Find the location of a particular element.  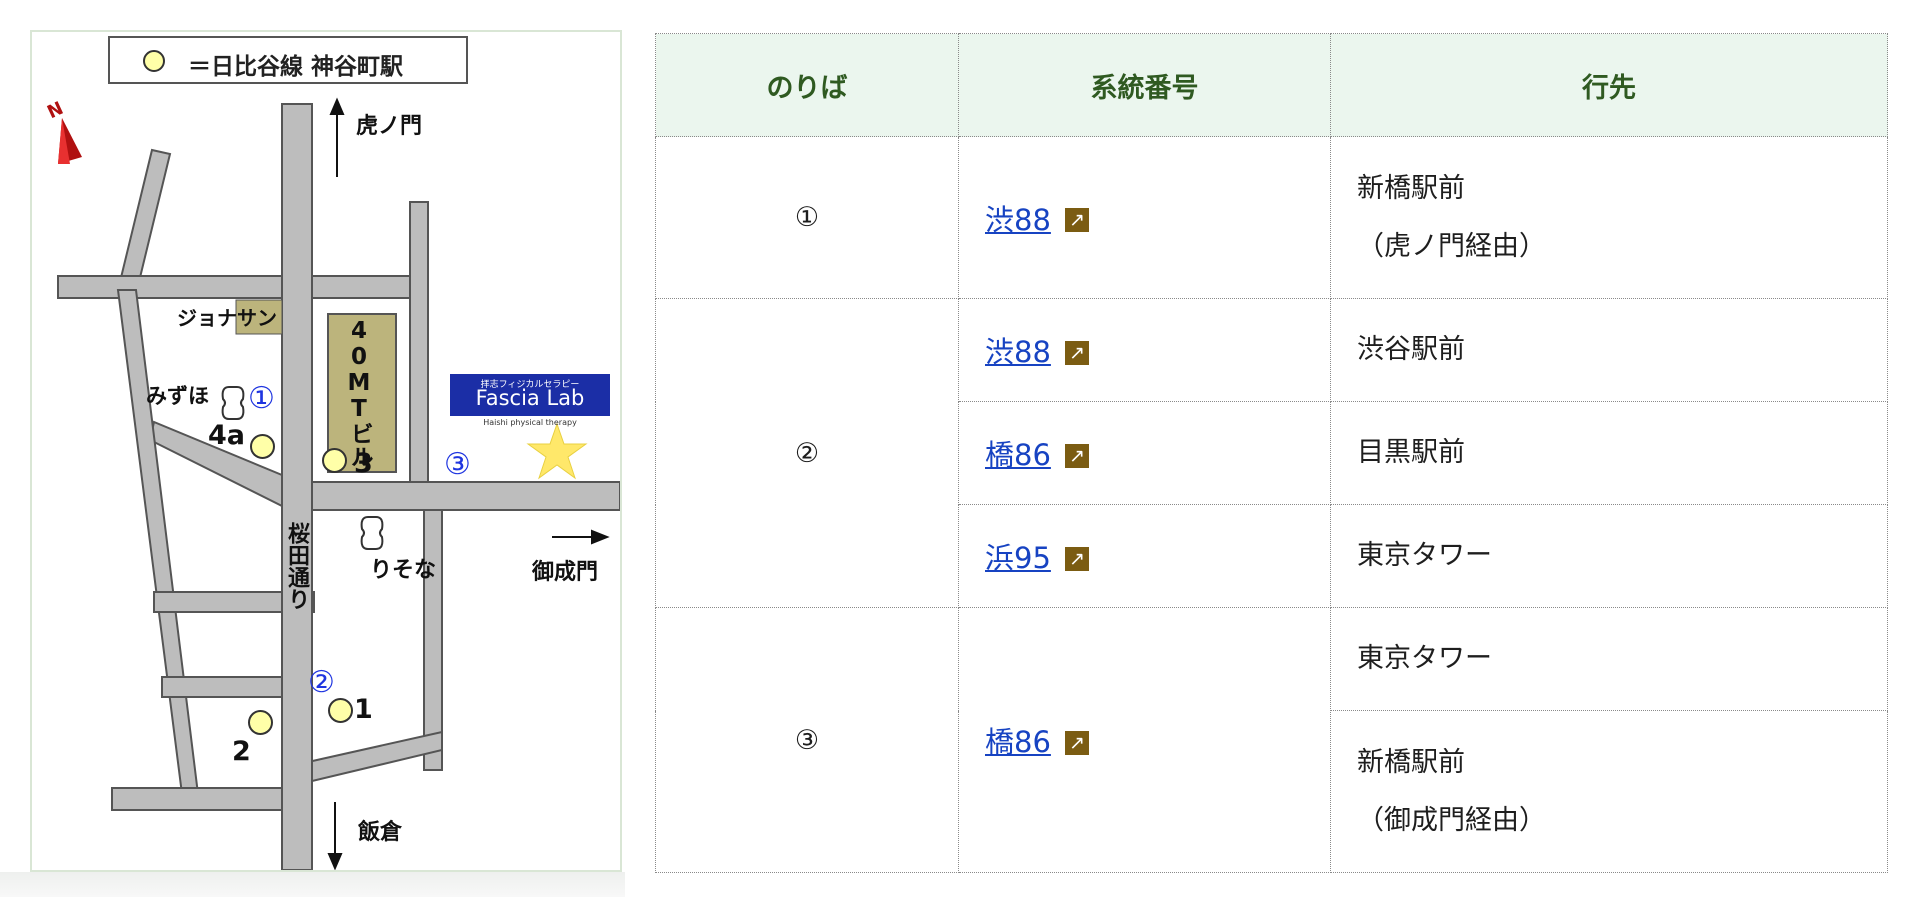

route-cell: 浜95 ↗ is located at coordinates (1144, 556).